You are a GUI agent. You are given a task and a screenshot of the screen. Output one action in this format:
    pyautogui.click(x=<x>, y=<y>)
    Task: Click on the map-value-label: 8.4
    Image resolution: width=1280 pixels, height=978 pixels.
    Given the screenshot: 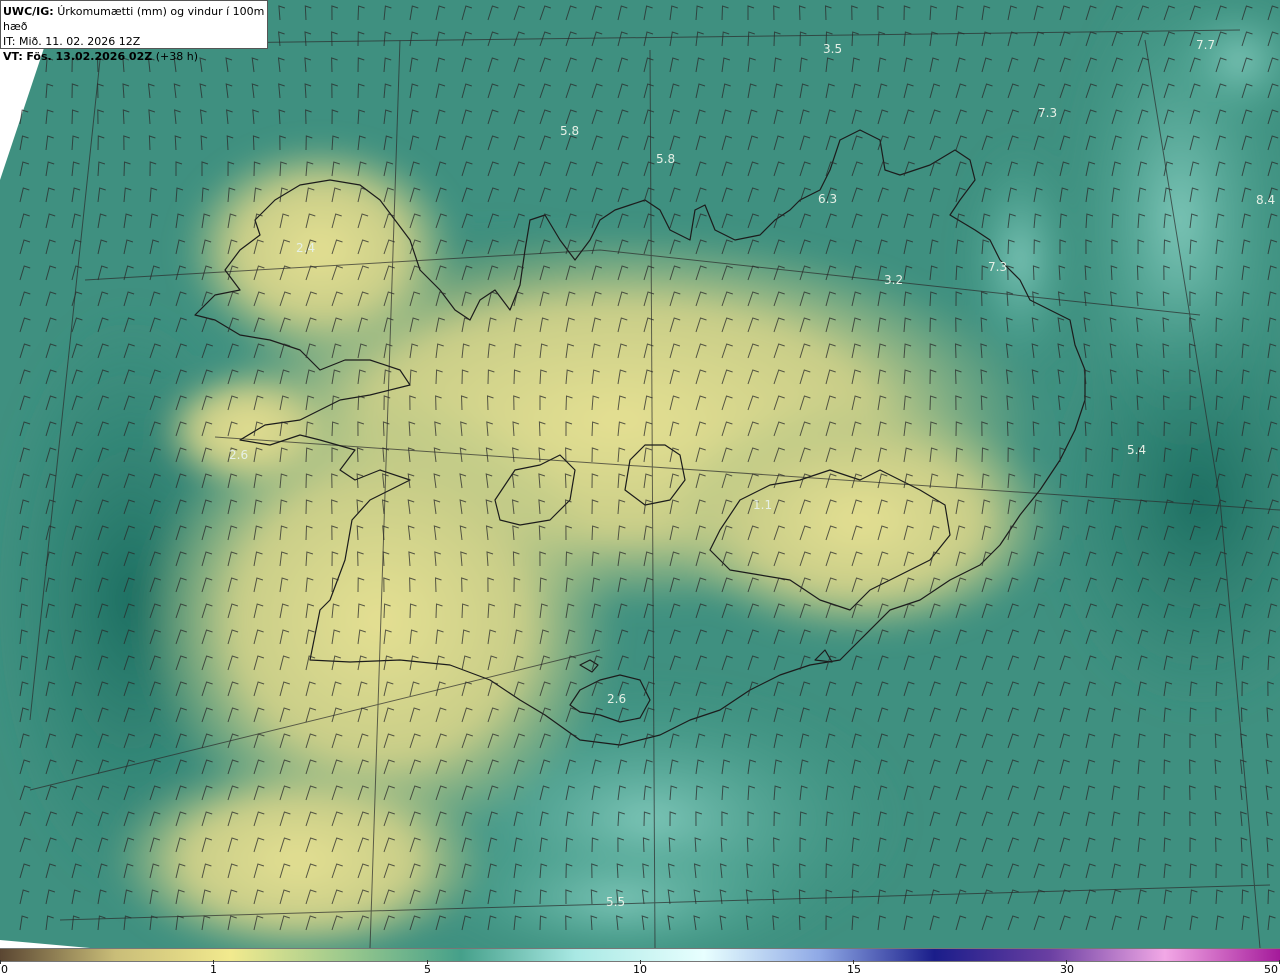 What is the action you would take?
    pyautogui.click(x=1265, y=200)
    